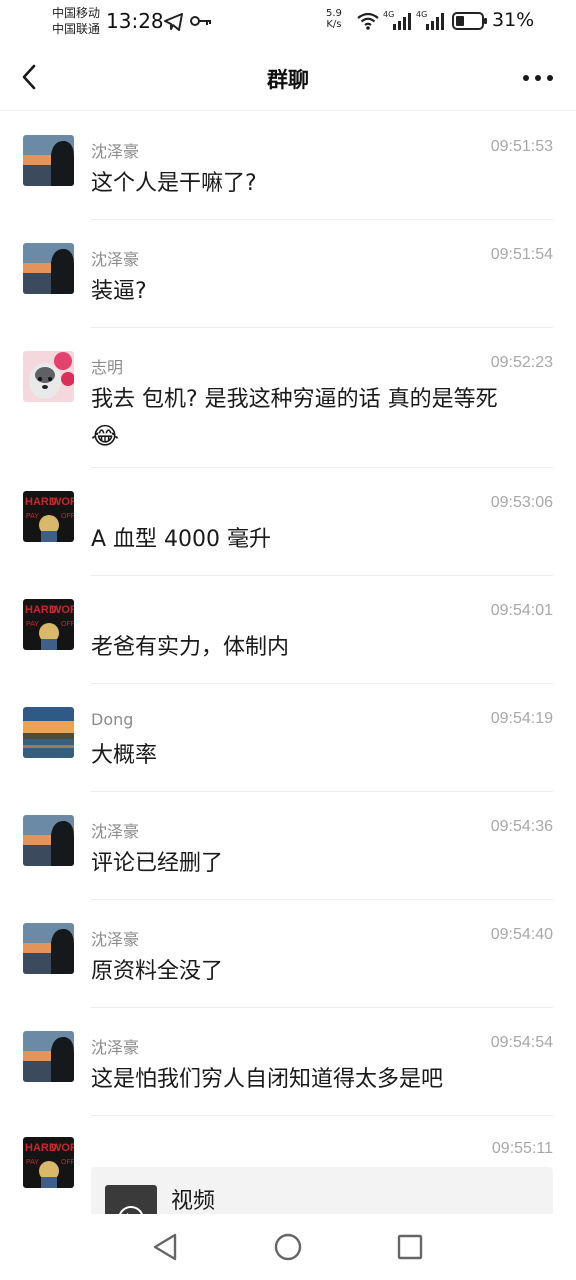 The width and height of the screenshot is (576, 1280). Describe the element at coordinates (521, 502) in the screenshot. I see `message-time: 09:53:06` at that location.